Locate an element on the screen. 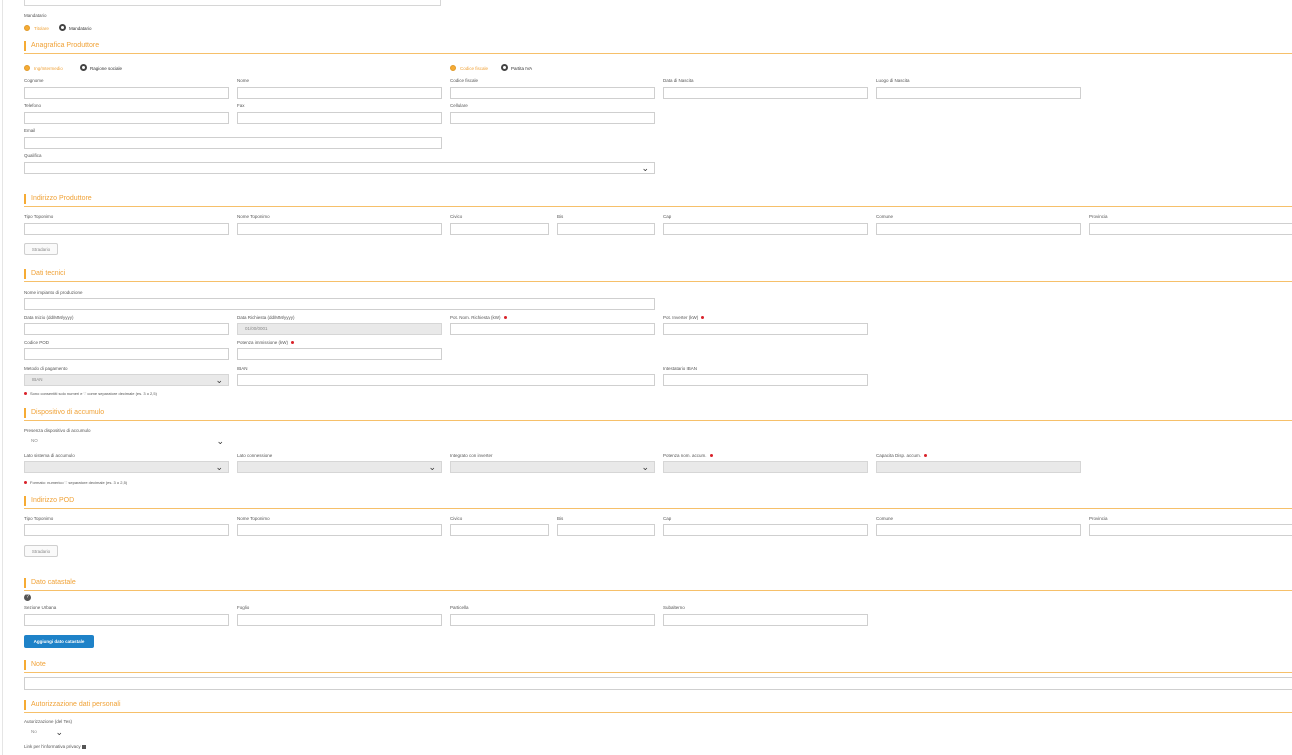  iban-label: IBAN is located at coordinates (242, 368).